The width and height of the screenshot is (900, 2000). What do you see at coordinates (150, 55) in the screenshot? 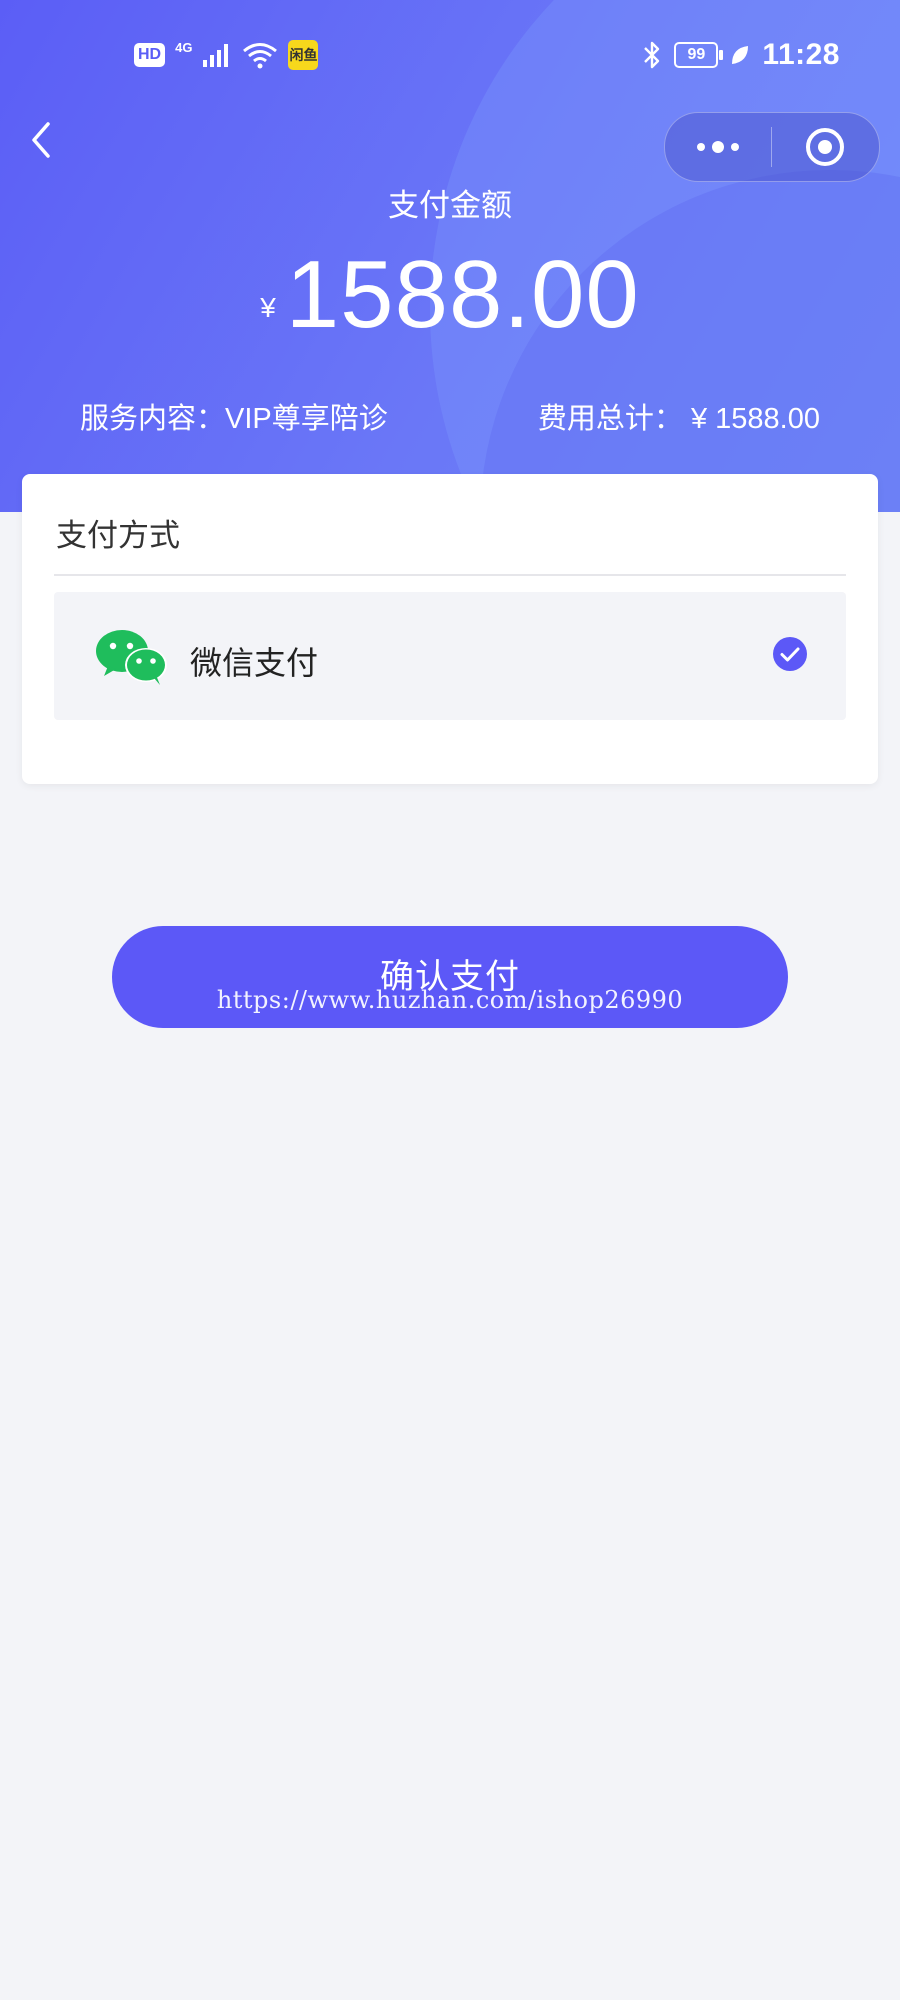
I see `hd-badge: HD` at bounding box center [150, 55].